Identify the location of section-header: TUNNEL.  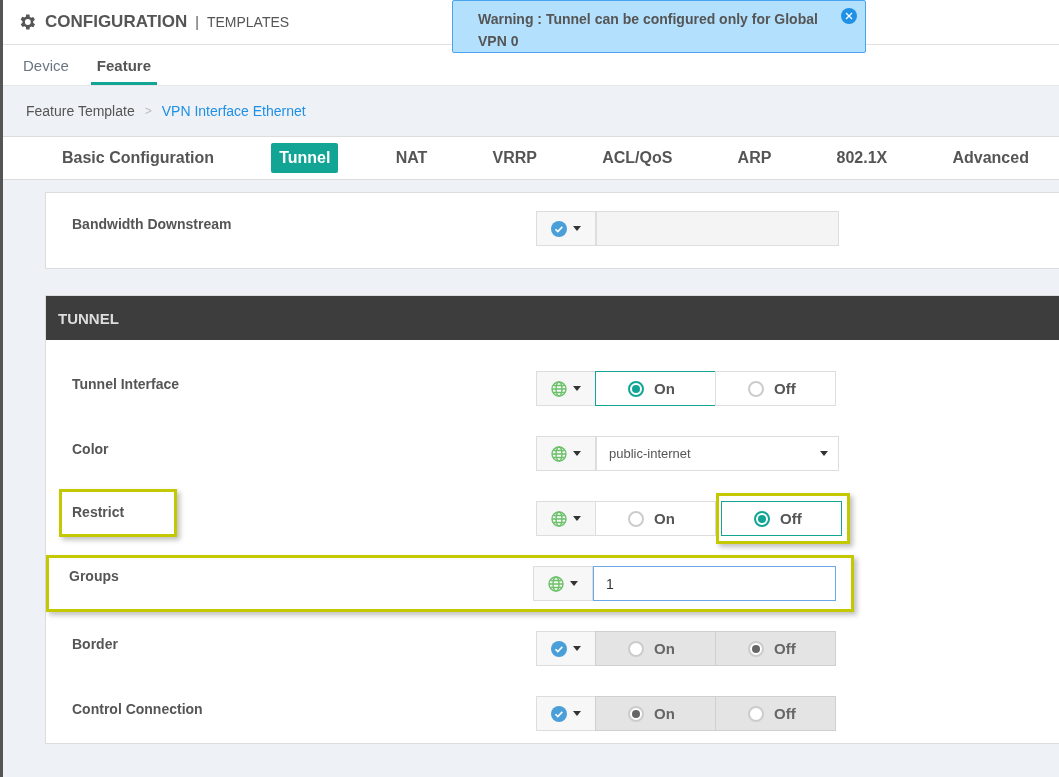
(552, 318).